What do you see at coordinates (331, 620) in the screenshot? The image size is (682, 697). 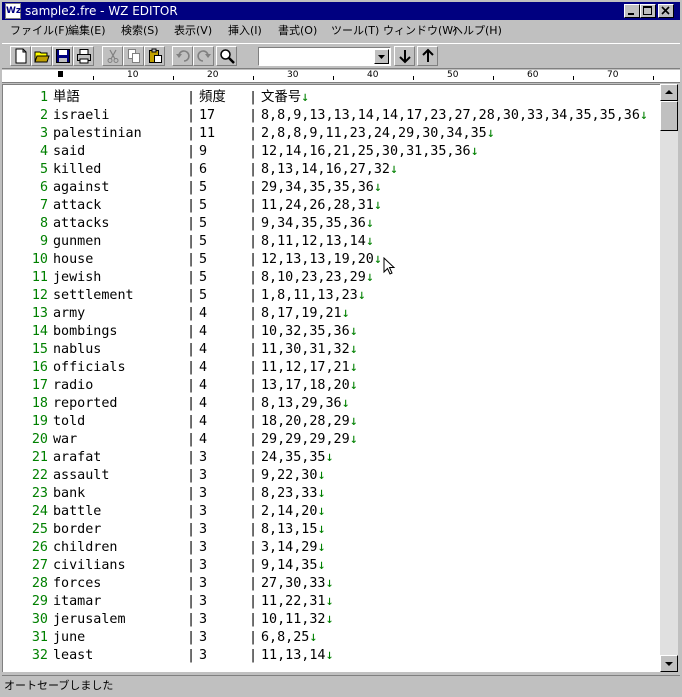 I see `text-line: 30 jerusalem | 3 | 10,11,32↓` at bounding box center [331, 620].